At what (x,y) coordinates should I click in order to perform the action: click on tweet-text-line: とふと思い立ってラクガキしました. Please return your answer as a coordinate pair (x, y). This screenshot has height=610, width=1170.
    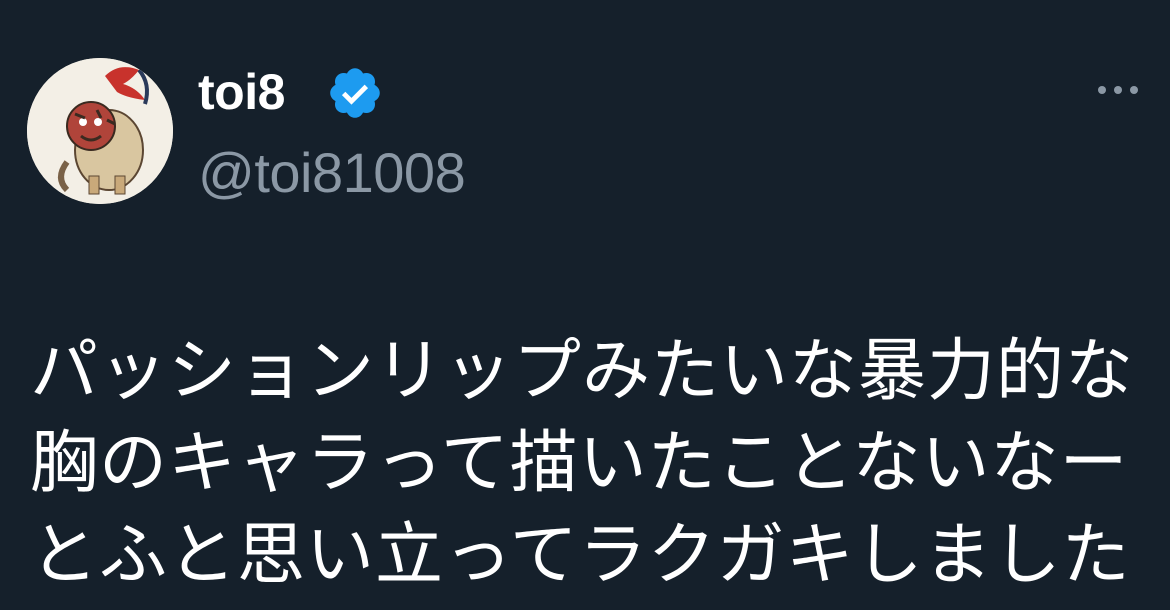
    Looking at the image, I should click on (580, 555).